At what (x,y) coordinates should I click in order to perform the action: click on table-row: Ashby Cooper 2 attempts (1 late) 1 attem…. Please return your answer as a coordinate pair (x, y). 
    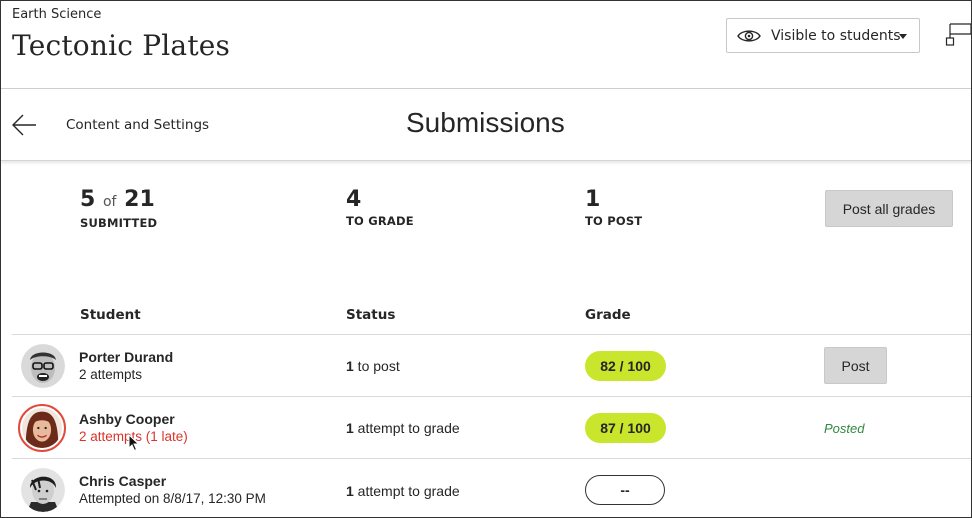
    Looking at the image, I should click on (486, 428).